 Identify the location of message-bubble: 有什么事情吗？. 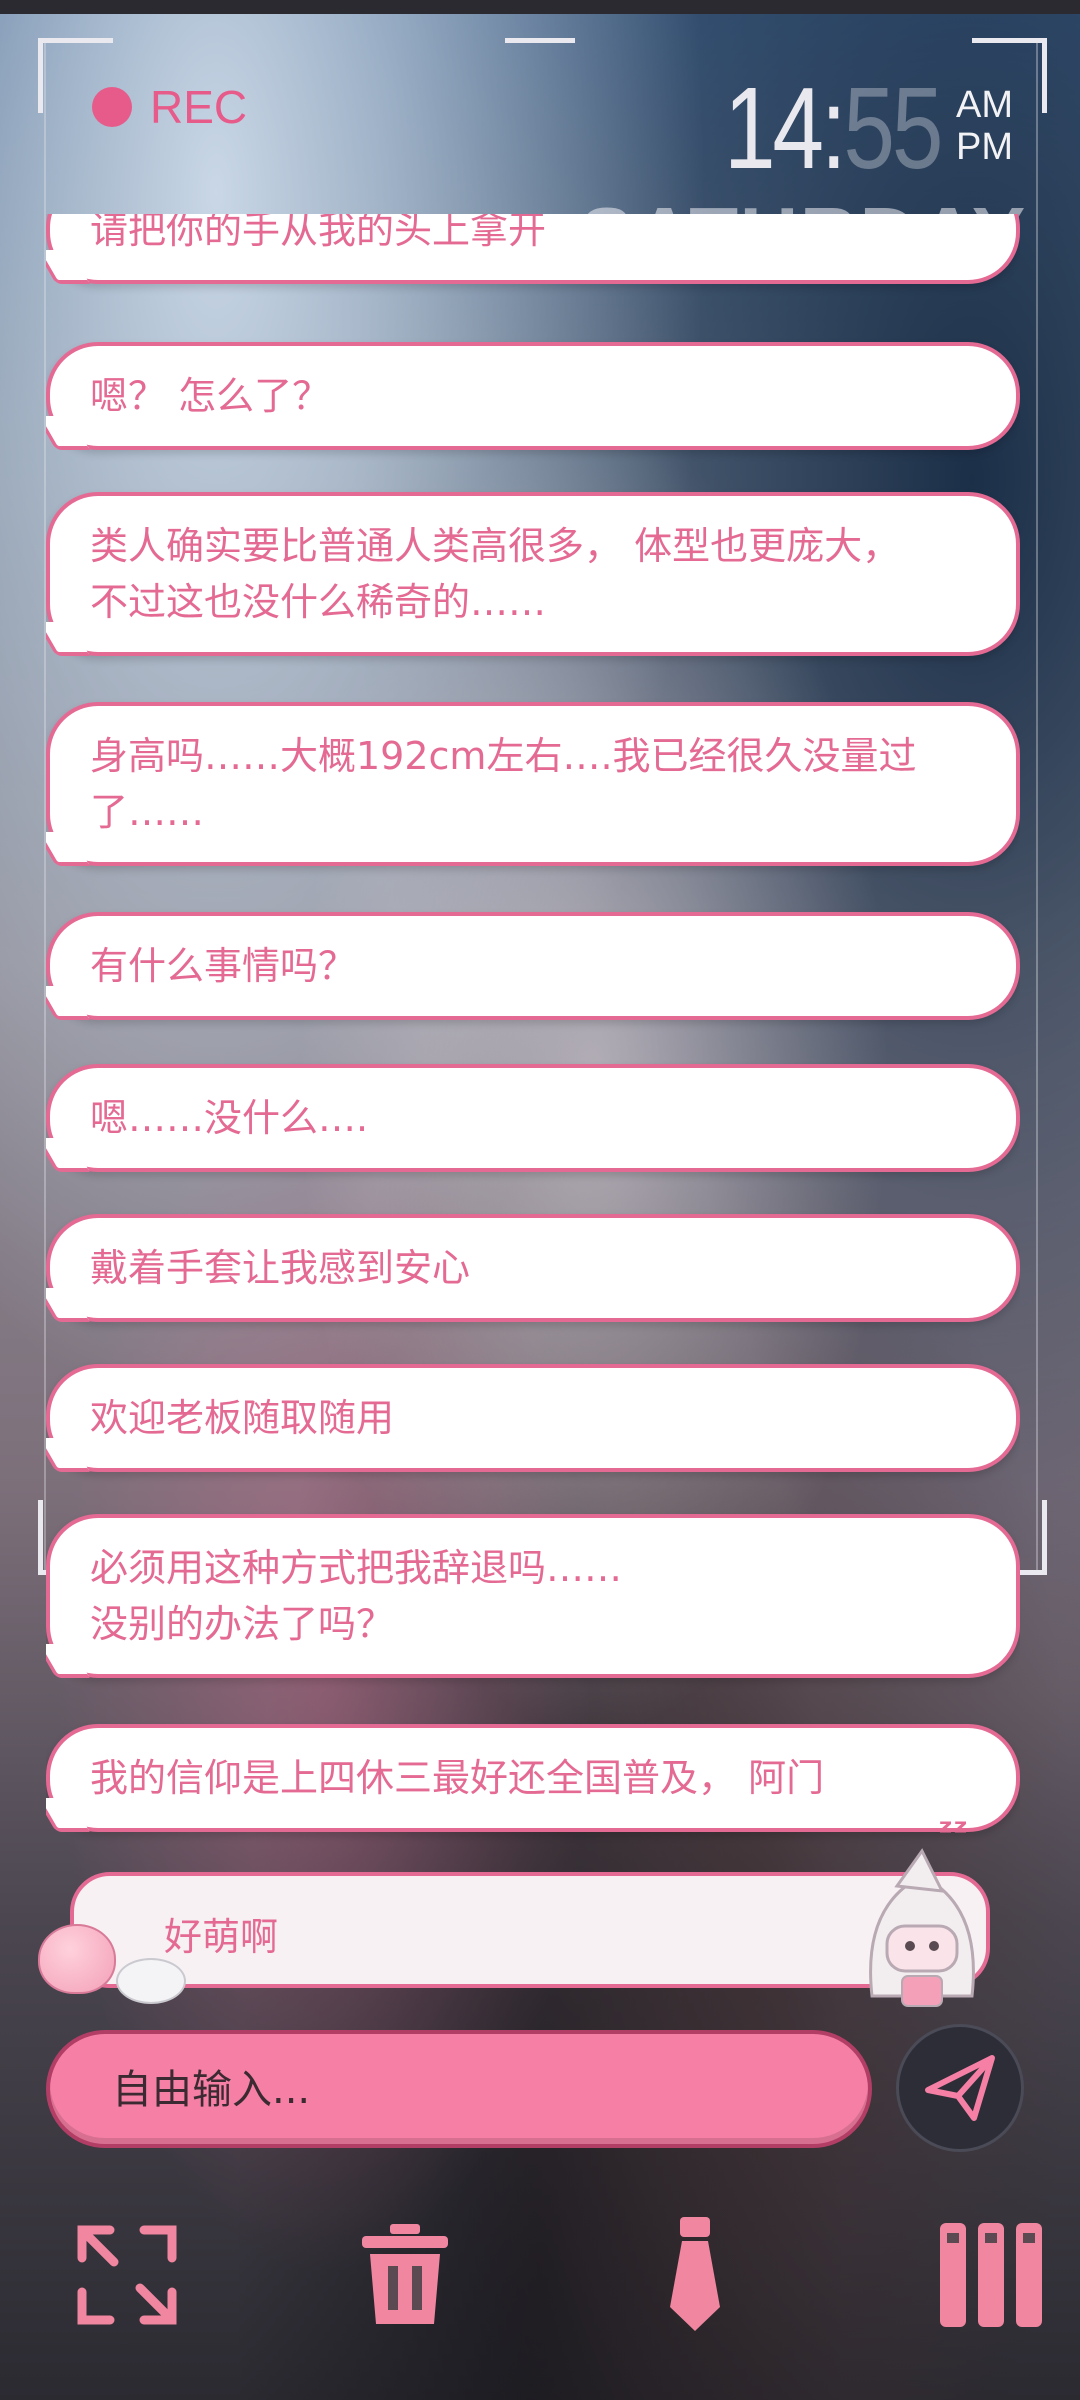
(533, 966).